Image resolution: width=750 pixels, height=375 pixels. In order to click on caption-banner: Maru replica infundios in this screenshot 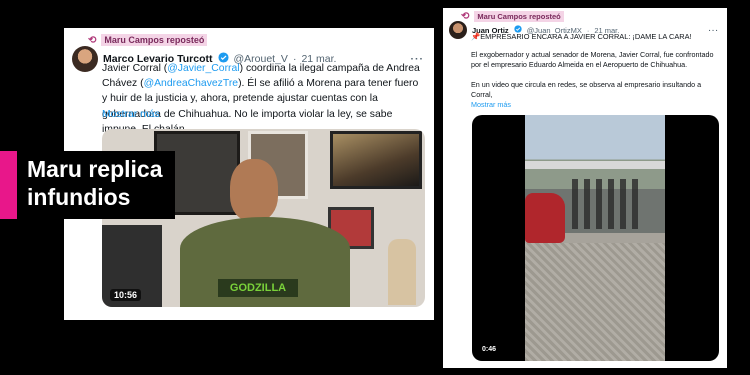, I will do `click(87, 185)`.